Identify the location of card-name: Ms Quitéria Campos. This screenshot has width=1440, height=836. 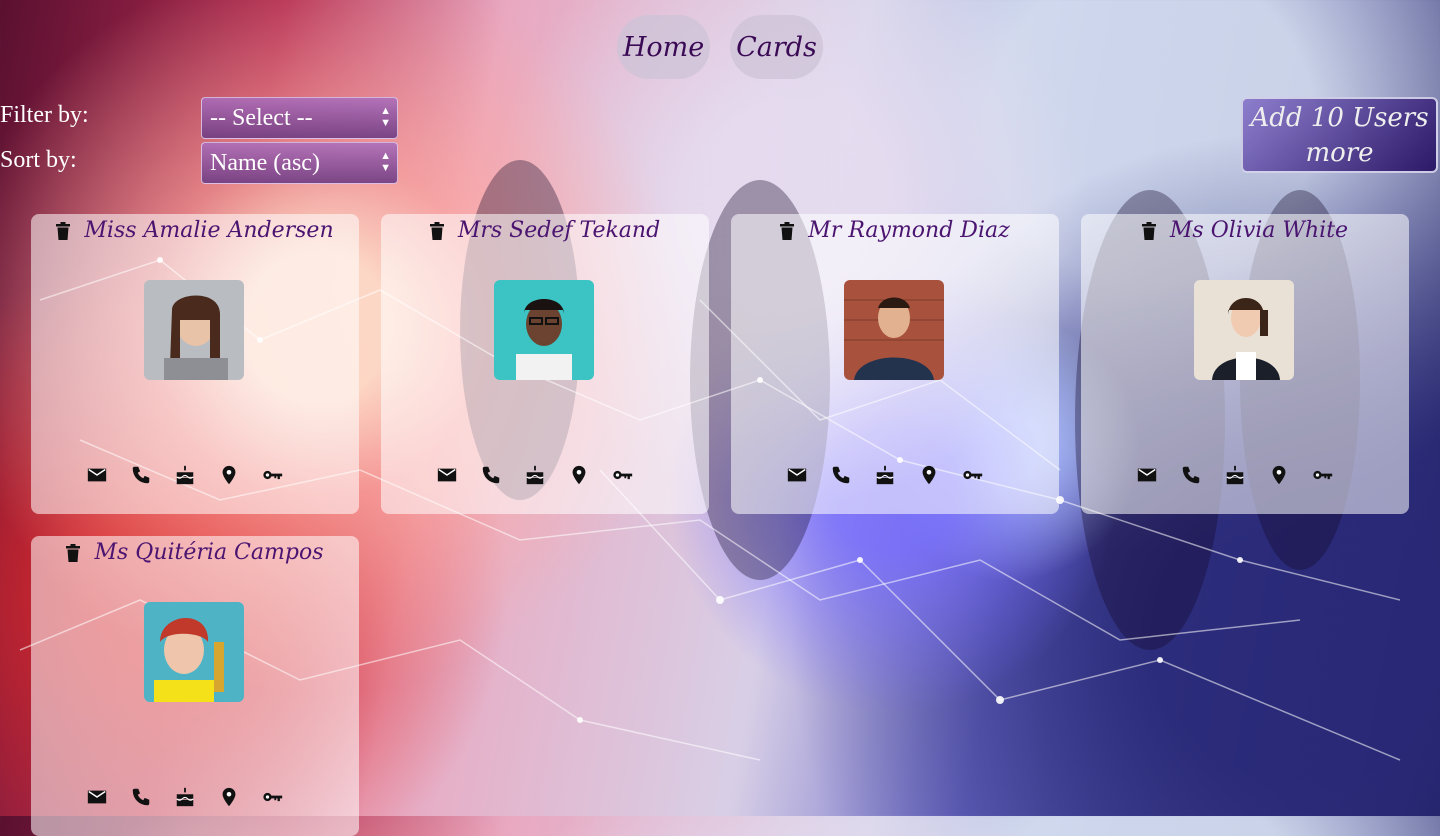
(209, 552).